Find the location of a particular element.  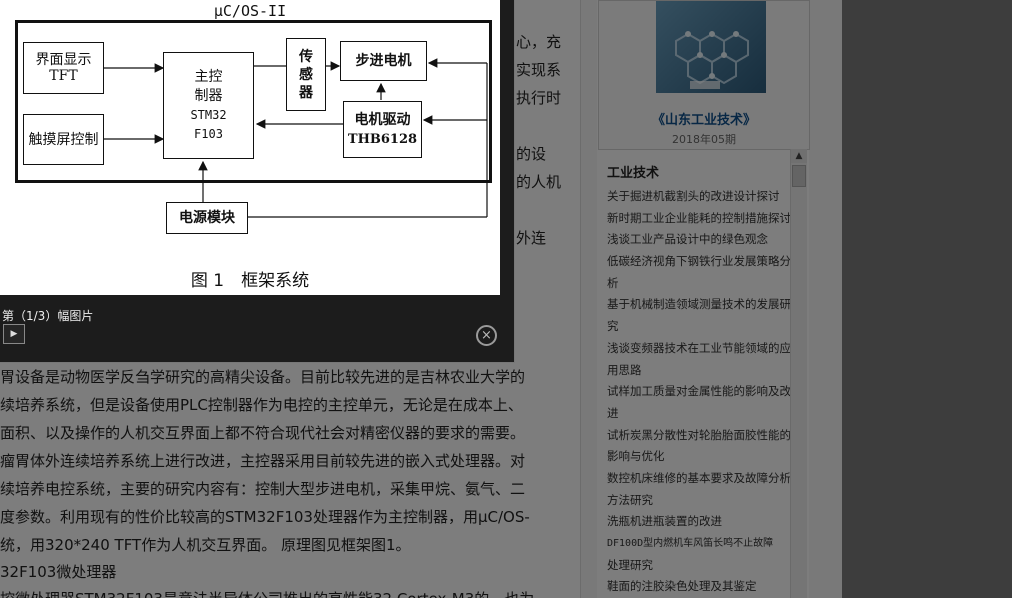

motor-driver-box: 电机驱动 THB6128 is located at coordinates (382, 129).